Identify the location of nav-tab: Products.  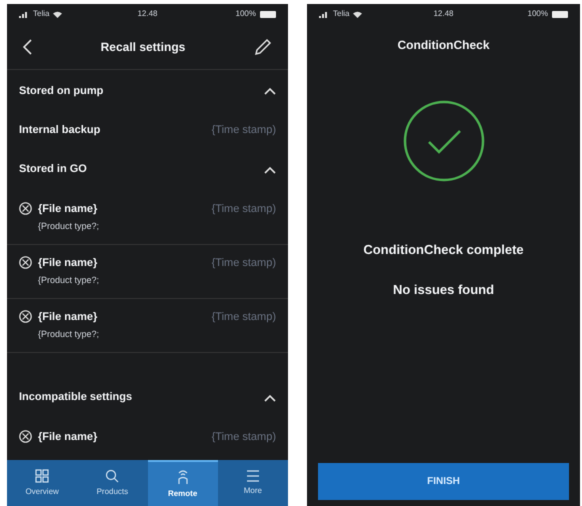
(112, 483).